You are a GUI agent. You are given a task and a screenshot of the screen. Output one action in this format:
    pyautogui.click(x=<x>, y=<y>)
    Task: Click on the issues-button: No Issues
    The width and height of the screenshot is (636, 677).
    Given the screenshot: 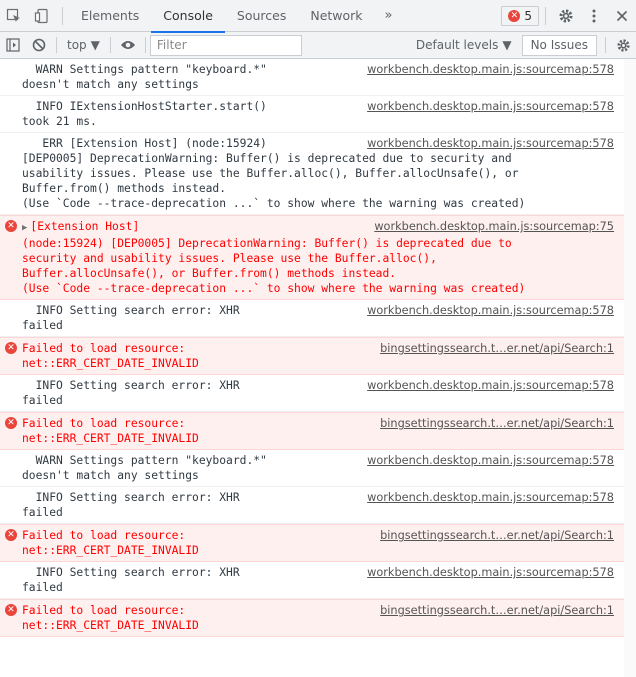 What is the action you would take?
    pyautogui.click(x=559, y=45)
    